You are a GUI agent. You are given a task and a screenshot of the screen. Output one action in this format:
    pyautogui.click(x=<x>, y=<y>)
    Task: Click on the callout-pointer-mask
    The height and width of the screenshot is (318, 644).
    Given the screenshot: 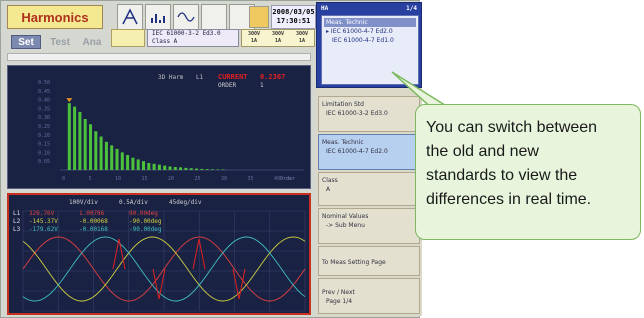 What is the action you would take?
    pyautogui.click(x=437, y=112)
    